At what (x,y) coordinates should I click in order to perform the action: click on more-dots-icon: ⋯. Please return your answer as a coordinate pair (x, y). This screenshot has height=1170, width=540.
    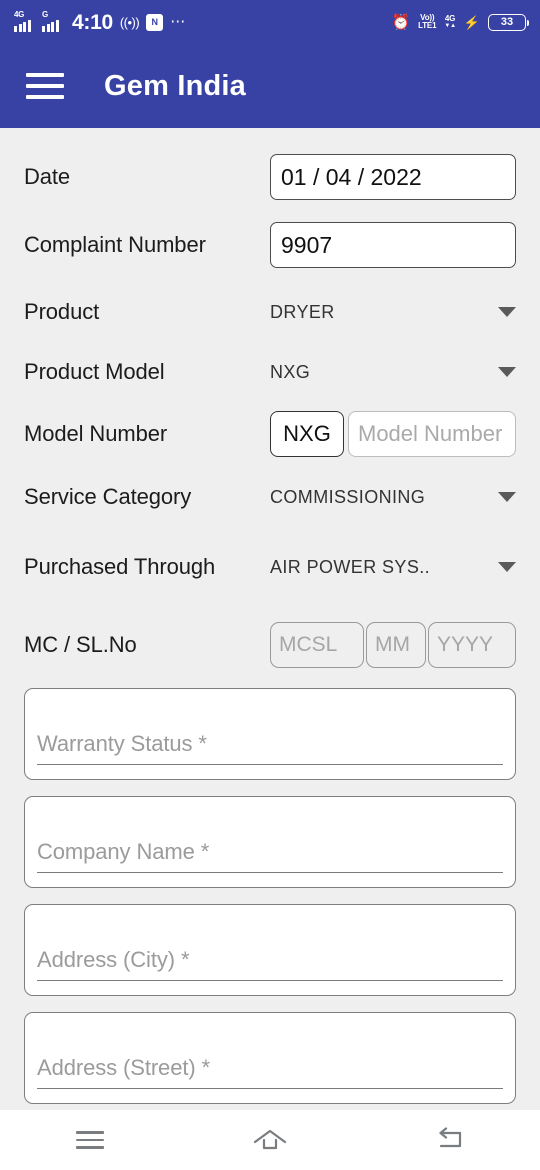
    Looking at the image, I should click on (178, 21).